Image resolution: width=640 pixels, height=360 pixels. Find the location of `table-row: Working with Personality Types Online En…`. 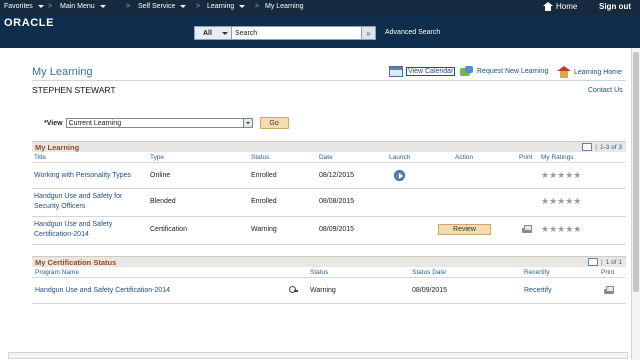

table-row: Working with Personality Types Online En… is located at coordinates (329, 176).